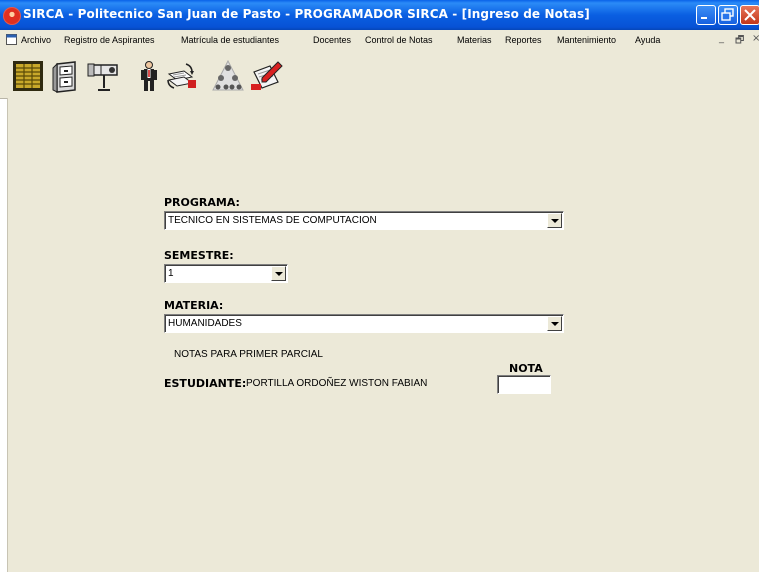 The image size is (759, 572). Describe the element at coordinates (364, 323) in the screenshot. I see `materia-combo: HUMANIDADES` at that location.